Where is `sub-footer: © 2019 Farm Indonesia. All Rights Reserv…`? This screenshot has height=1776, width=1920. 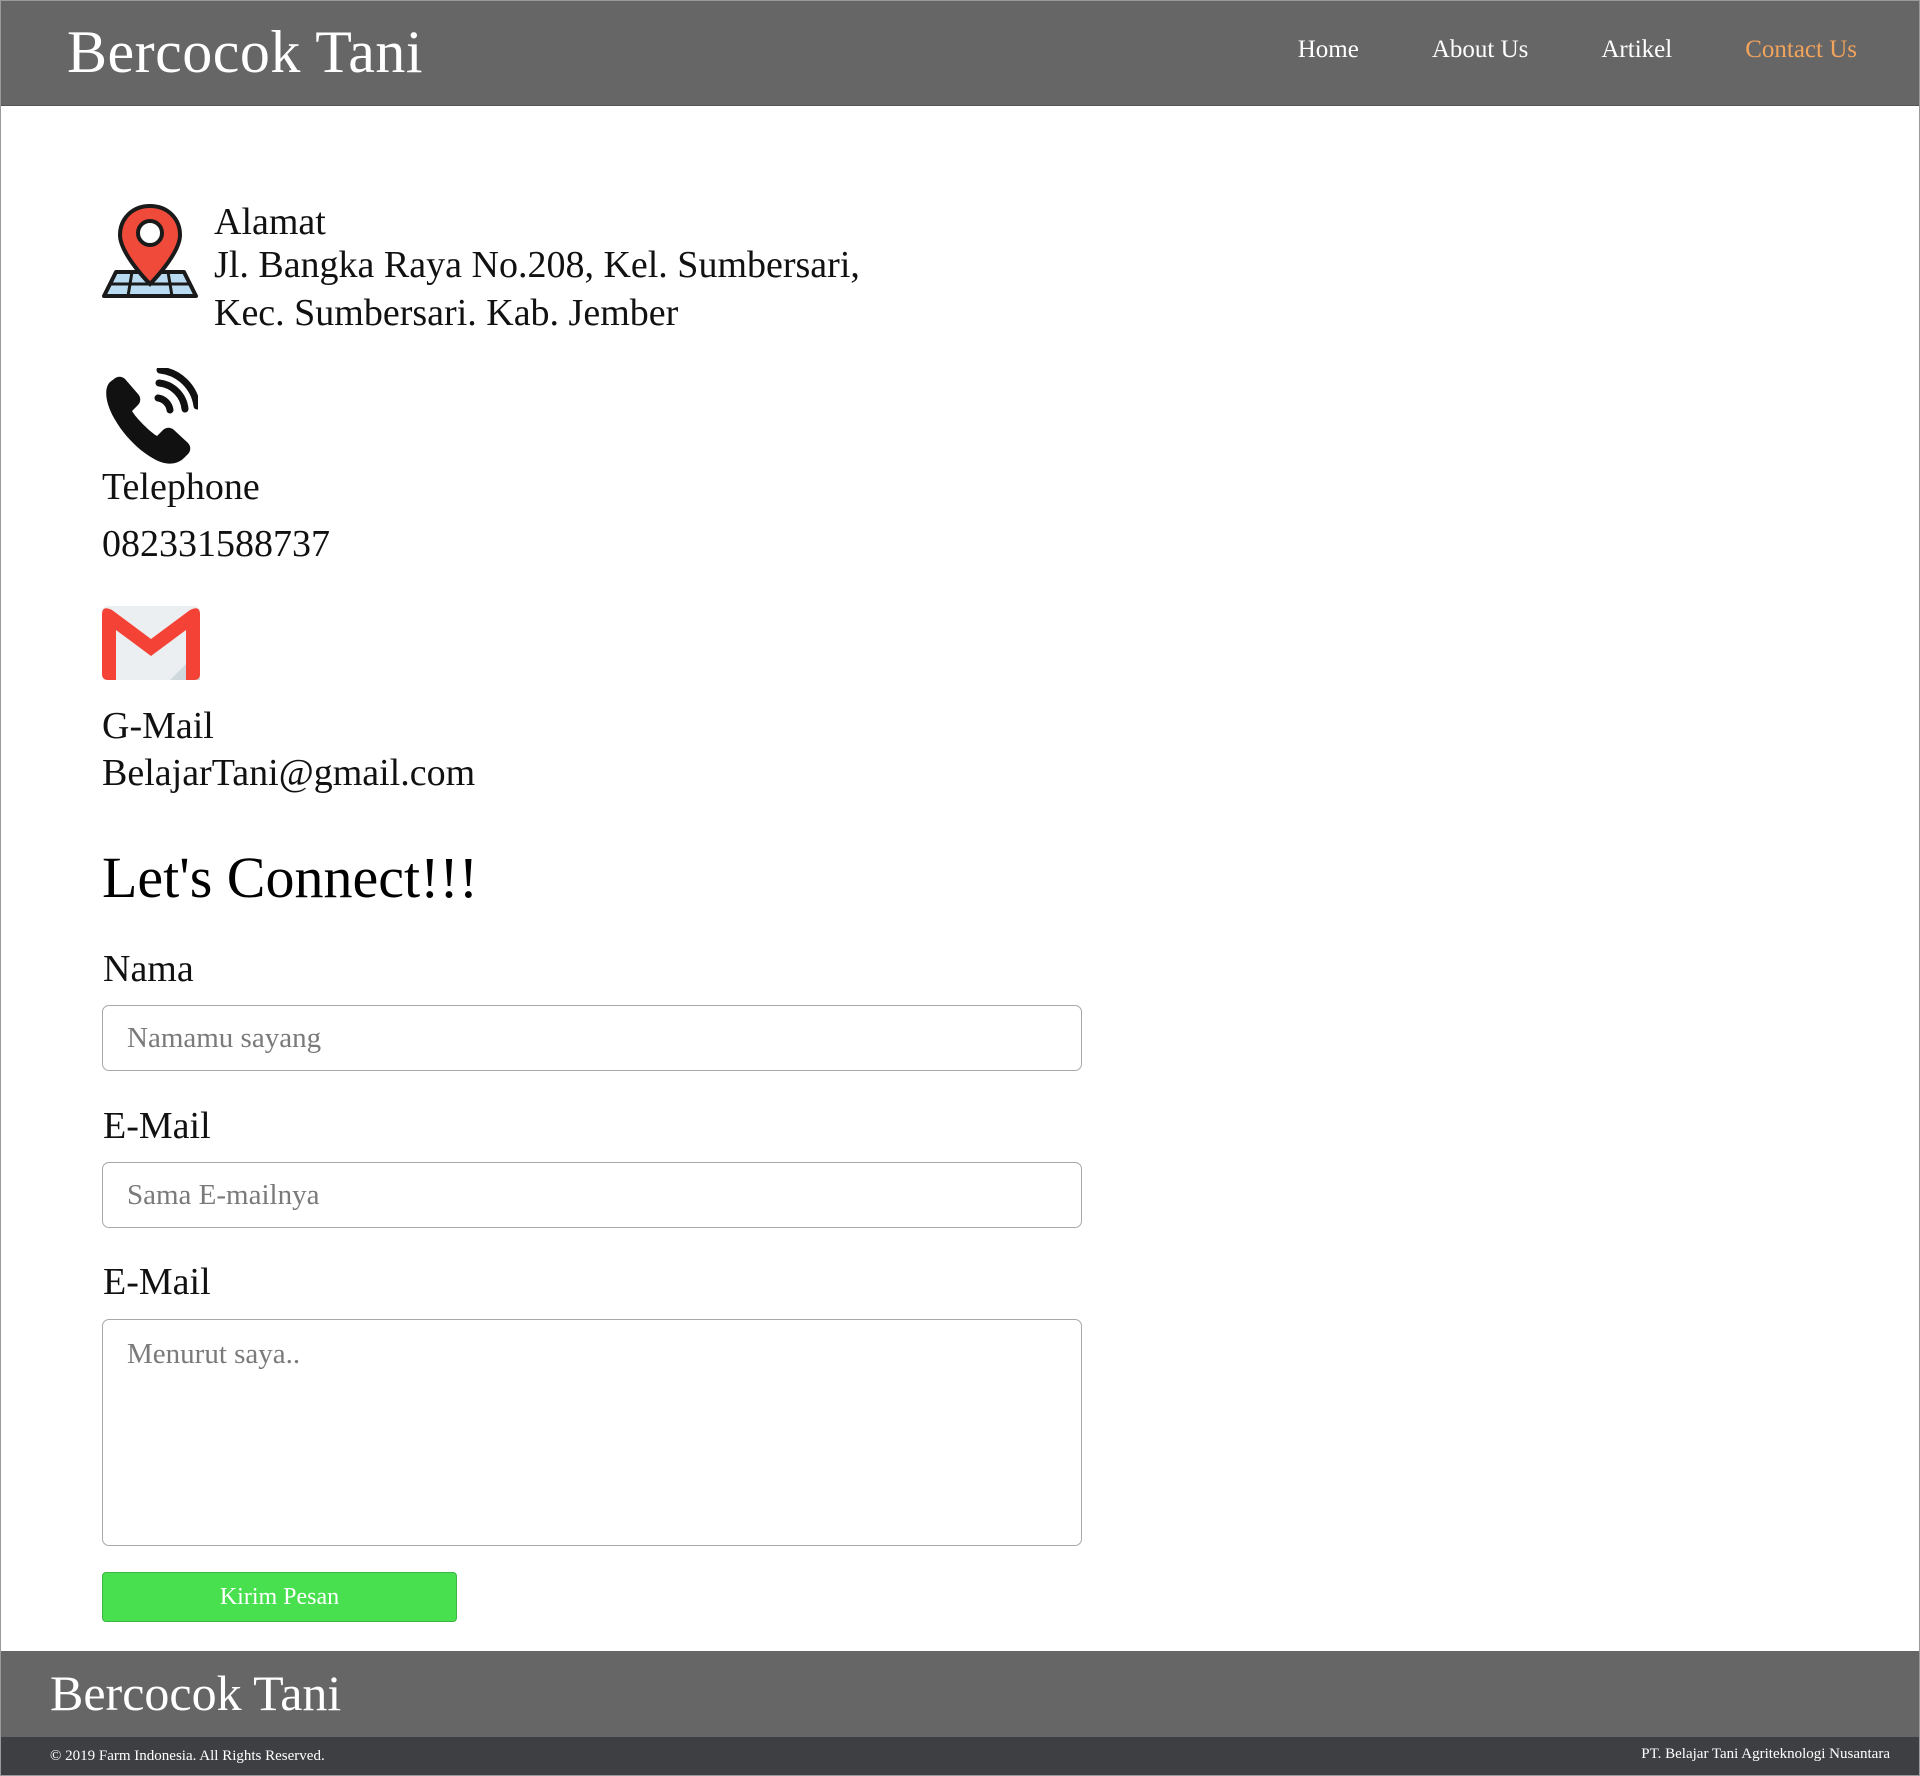 sub-footer: © 2019 Farm Indonesia. All Rights Reserv… is located at coordinates (960, 1756).